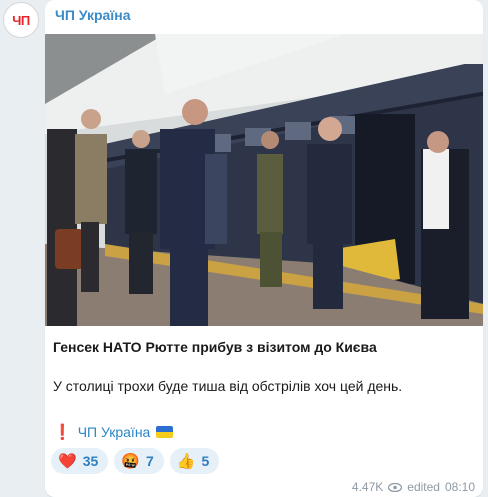 This screenshot has width=488, height=497. What do you see at coordinates (186, 461) in the screenshot?
I see `thumbs-up-icon: 👍` at bounding box center [186, 461].